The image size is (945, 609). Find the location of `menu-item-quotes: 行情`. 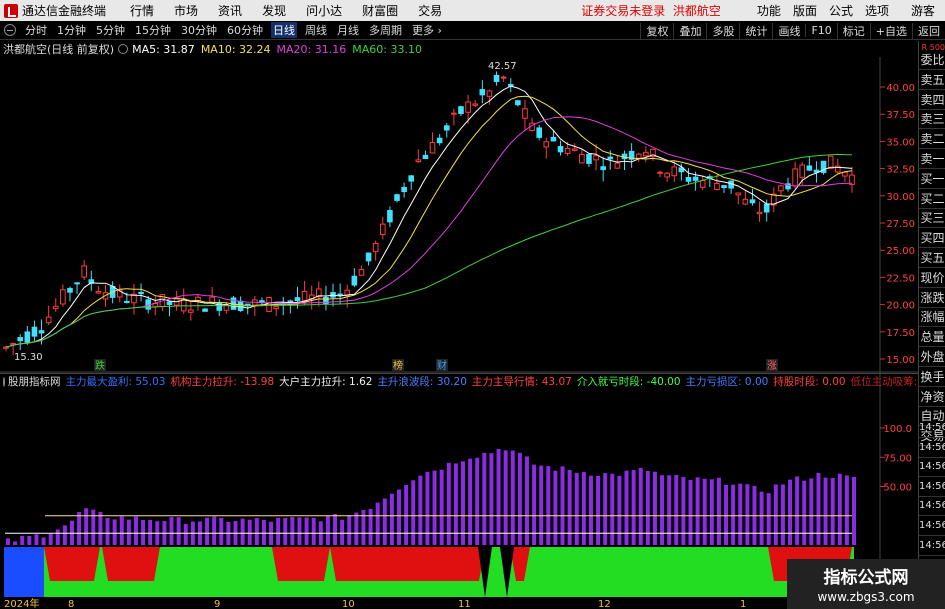

menu-item-quotes: 行情 is located at coordinates (142, 10).